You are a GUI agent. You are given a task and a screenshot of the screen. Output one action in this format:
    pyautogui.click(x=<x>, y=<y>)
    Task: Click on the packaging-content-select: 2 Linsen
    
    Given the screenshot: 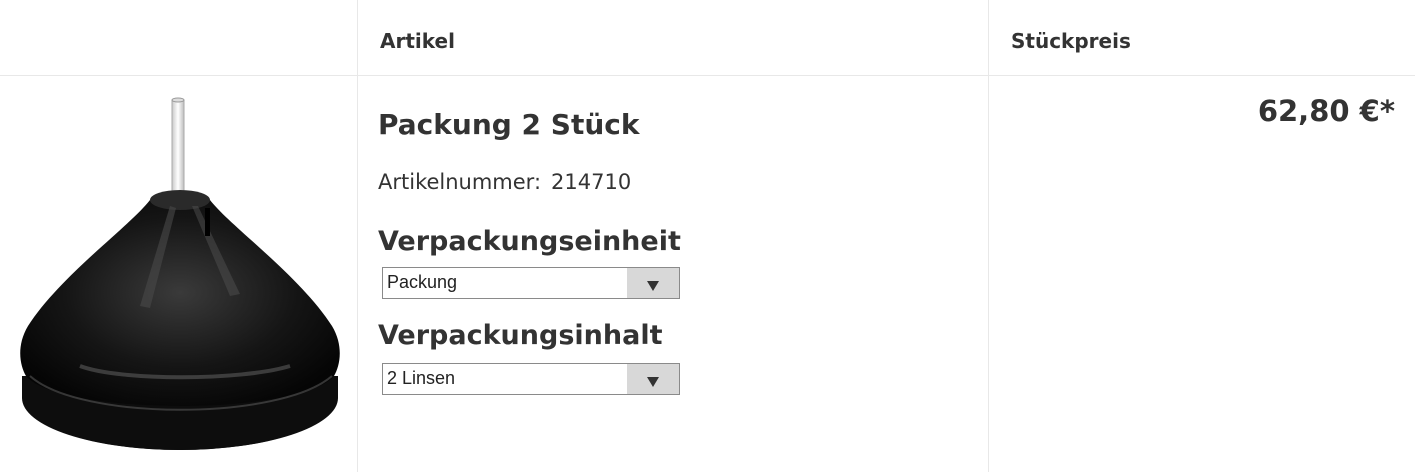 What is the action you would take?
    pyautogui.click(x=531, y=379)
    